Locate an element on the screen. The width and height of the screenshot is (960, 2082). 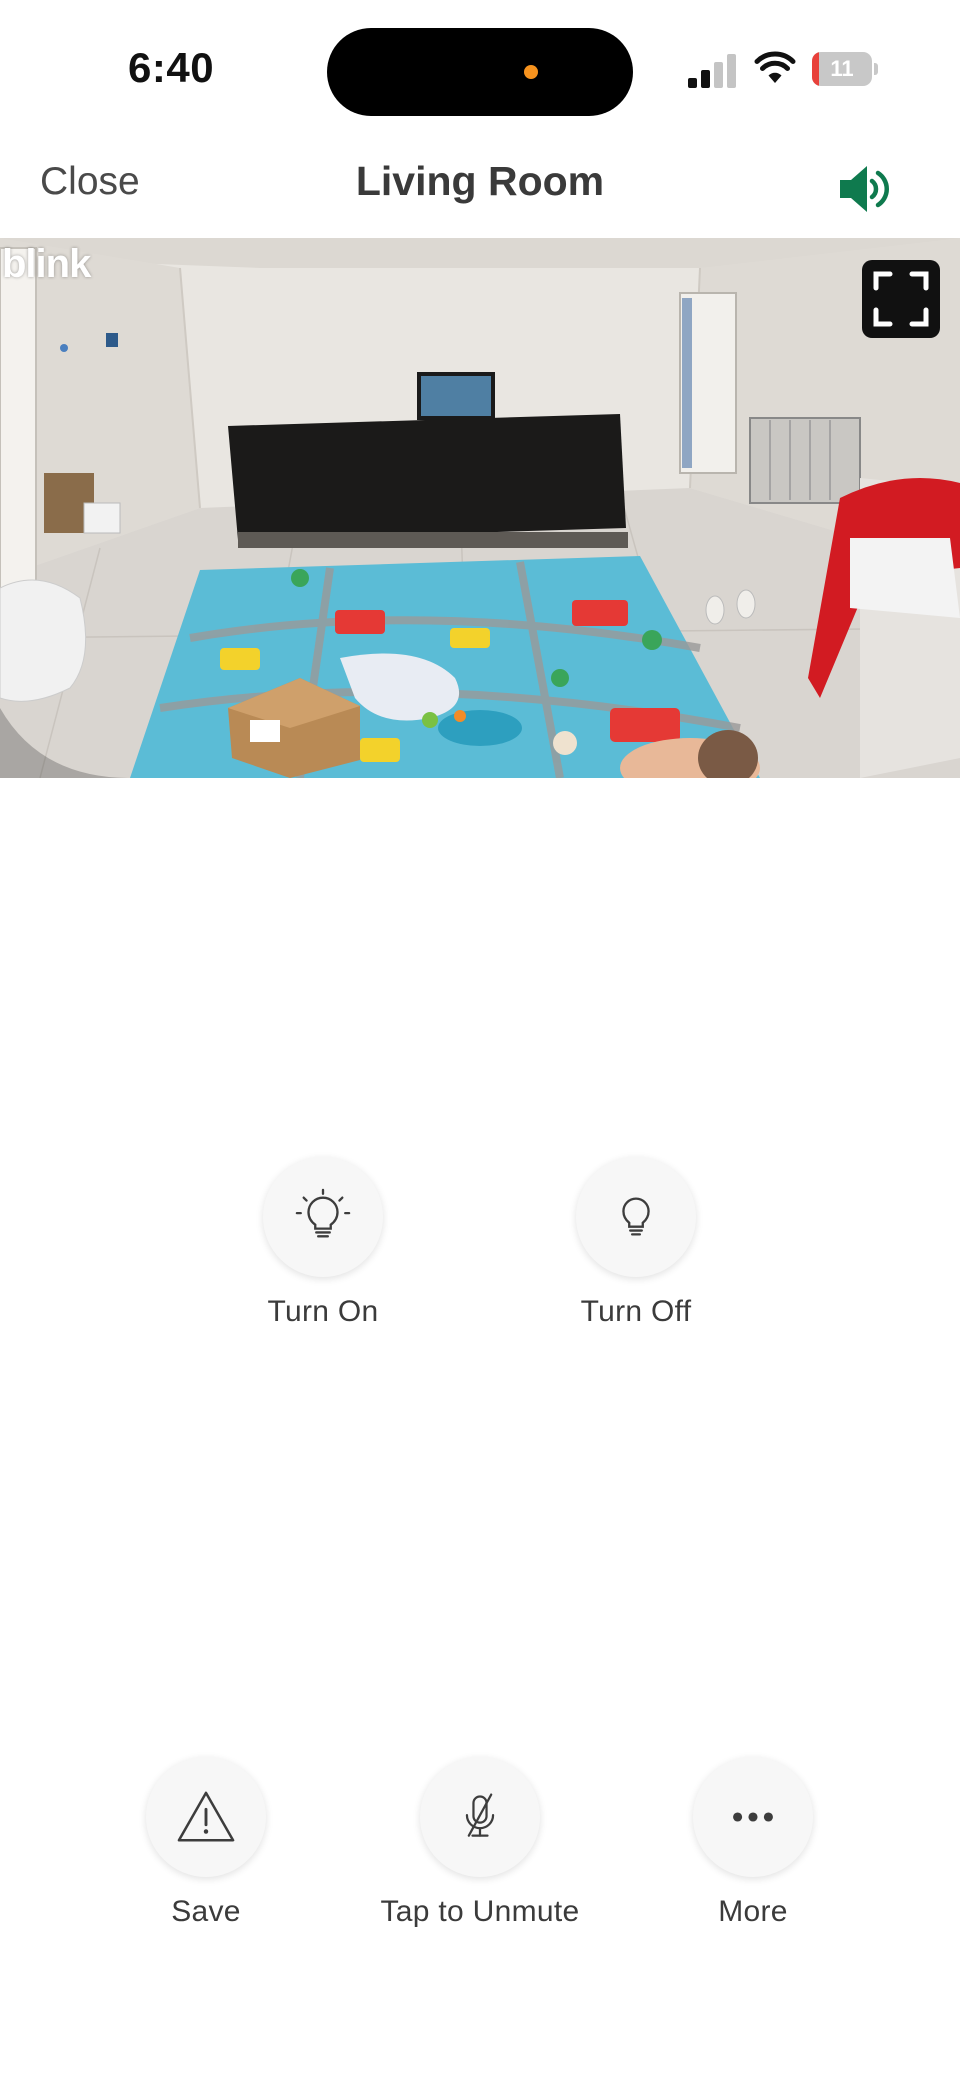
turn-off-button is located at coordinates (636, 1217).